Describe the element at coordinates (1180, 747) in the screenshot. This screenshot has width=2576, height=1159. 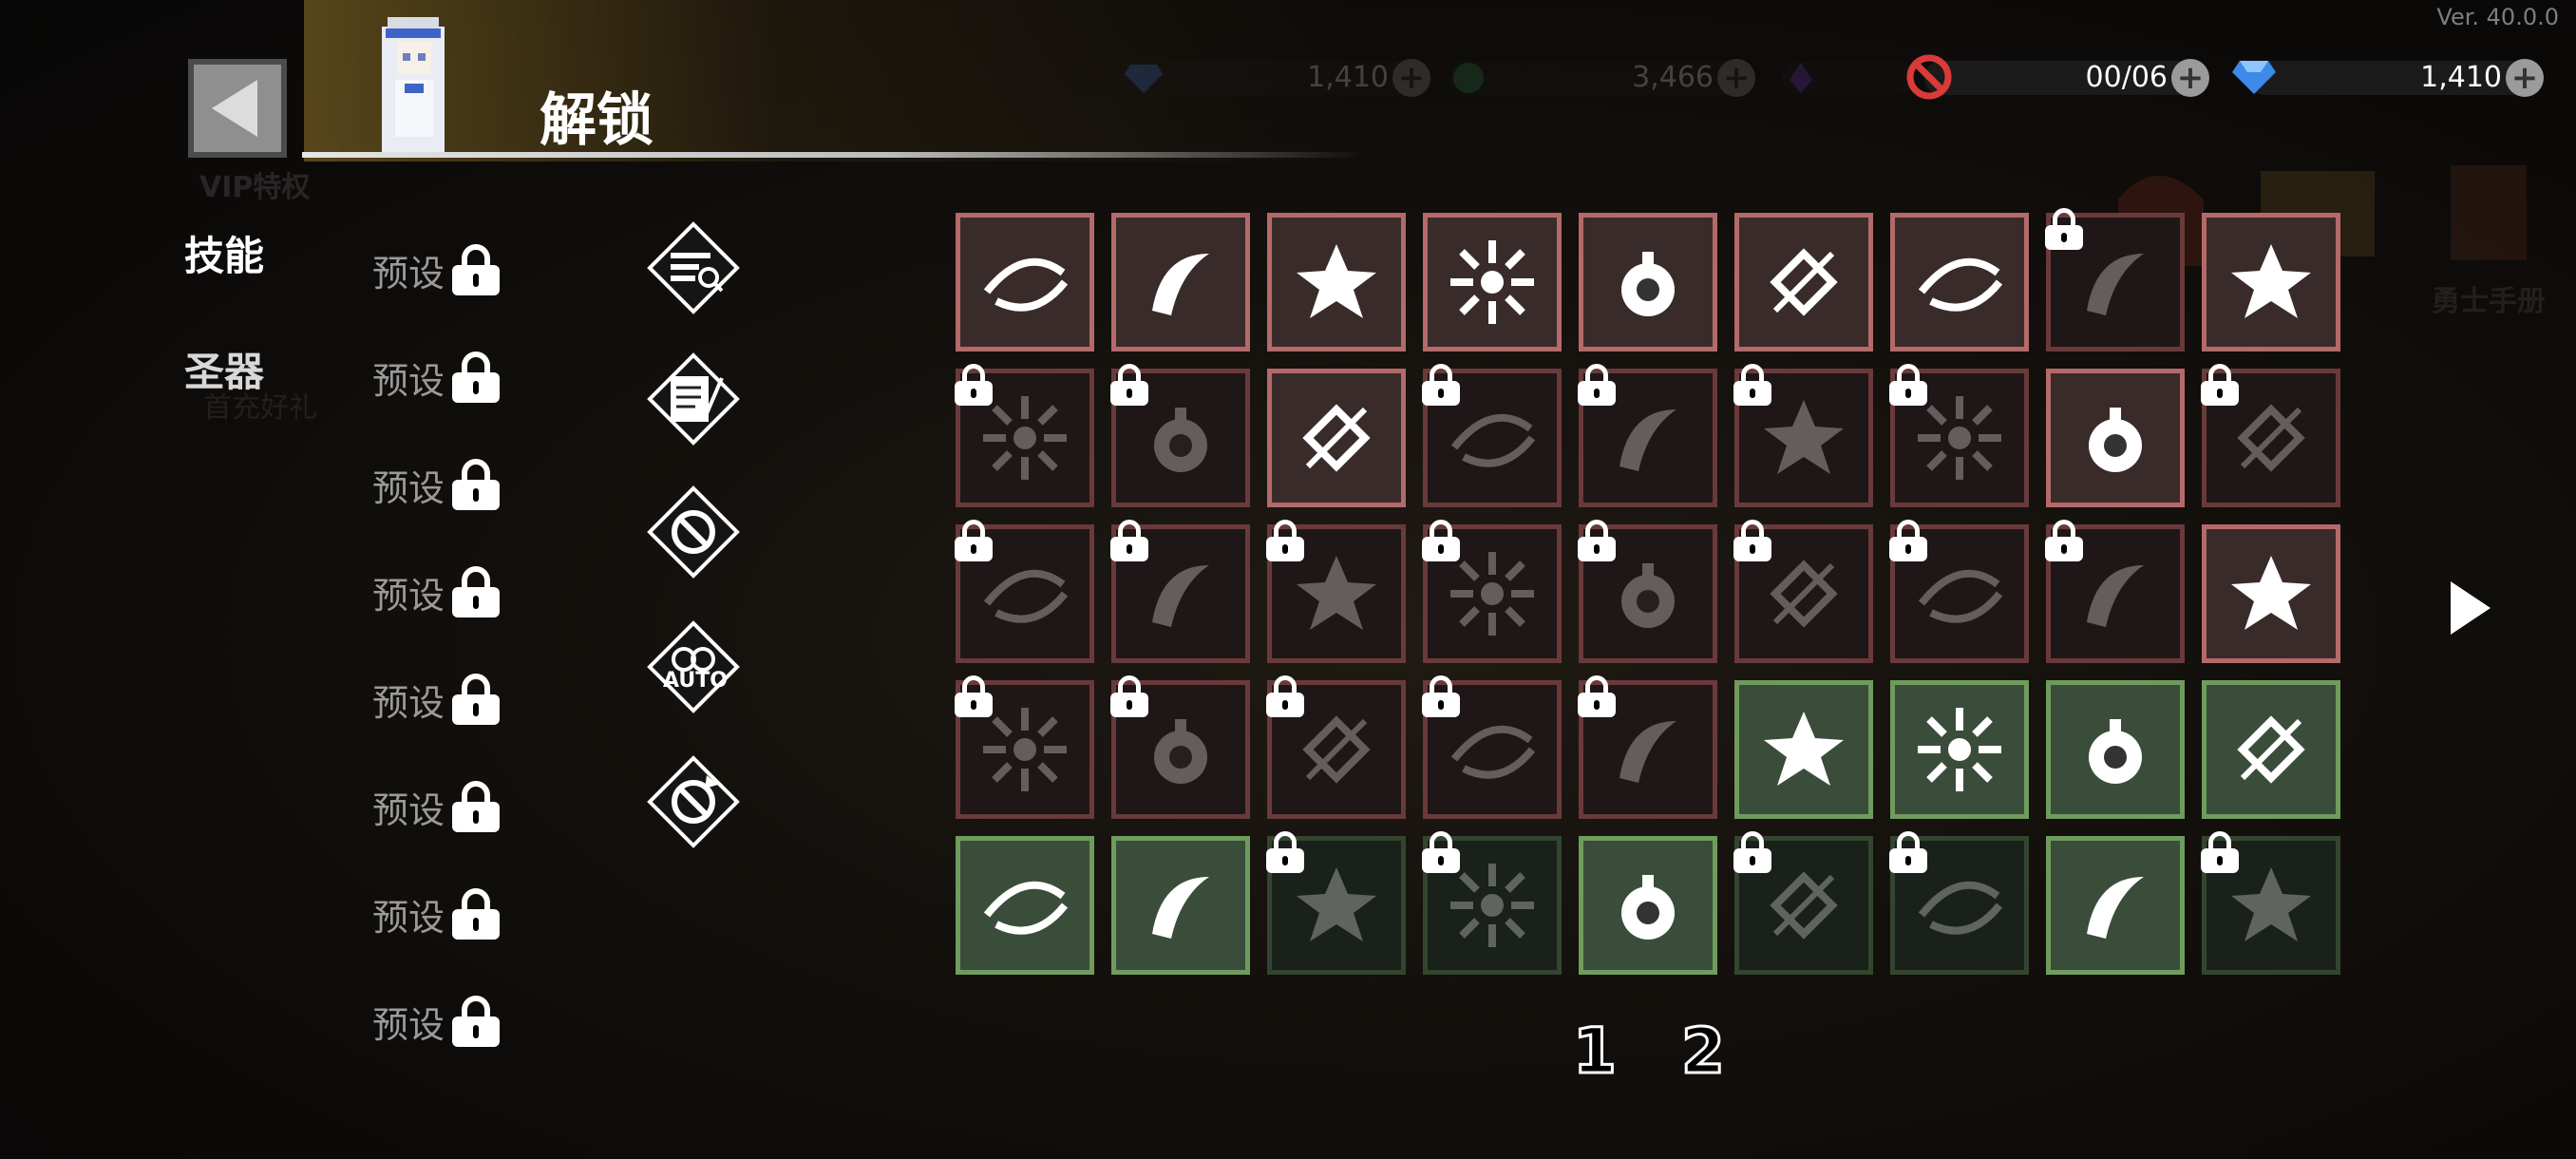
I see `skill-slot-ground-spikes` at that location.